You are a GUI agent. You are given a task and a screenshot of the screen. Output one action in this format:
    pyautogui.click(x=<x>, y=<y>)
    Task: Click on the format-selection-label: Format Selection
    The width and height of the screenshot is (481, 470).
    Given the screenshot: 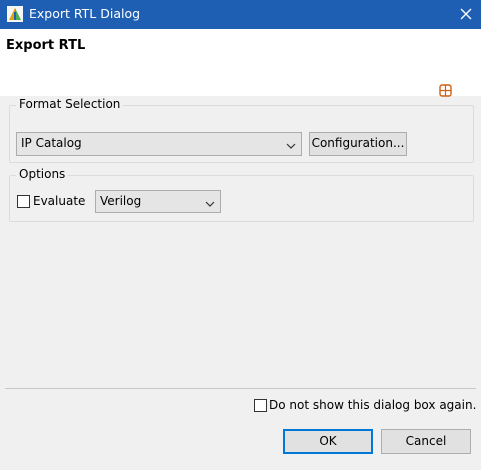 What is the action you would take?
    pyautogui.click(x=70, y=104)
    